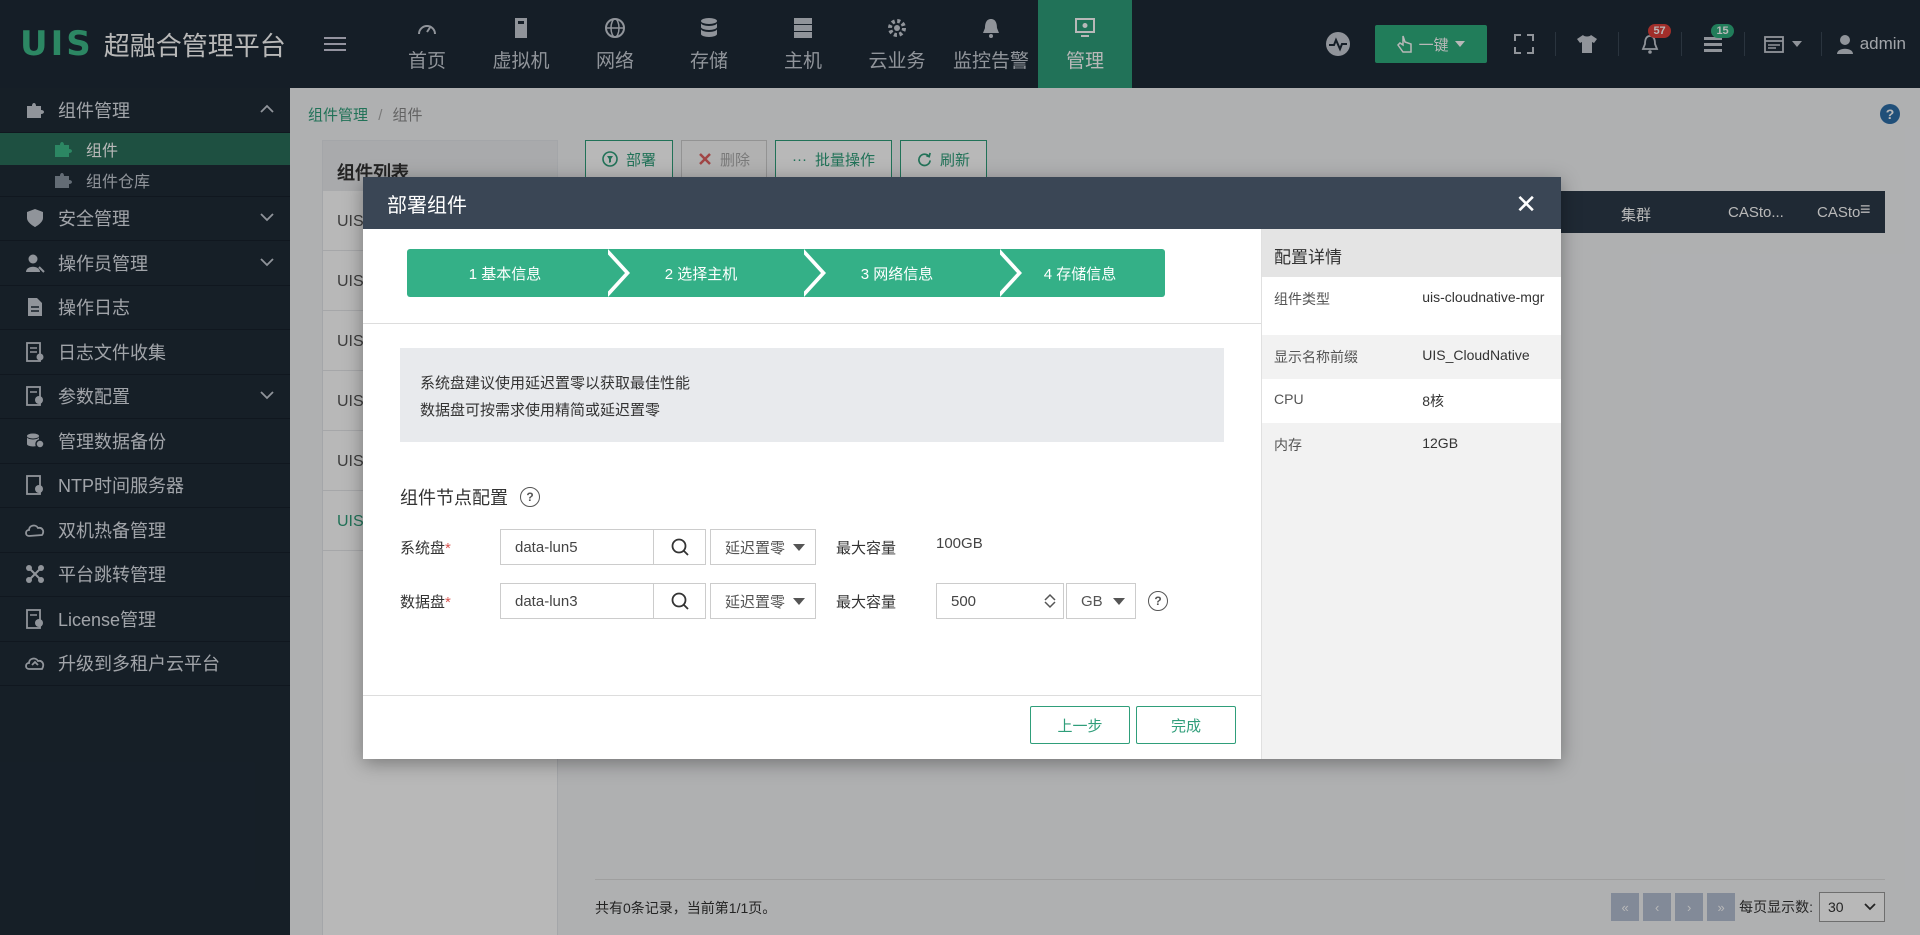  I want to click on wizard-step-select-host: 2 选择主机, so click(714, 273).